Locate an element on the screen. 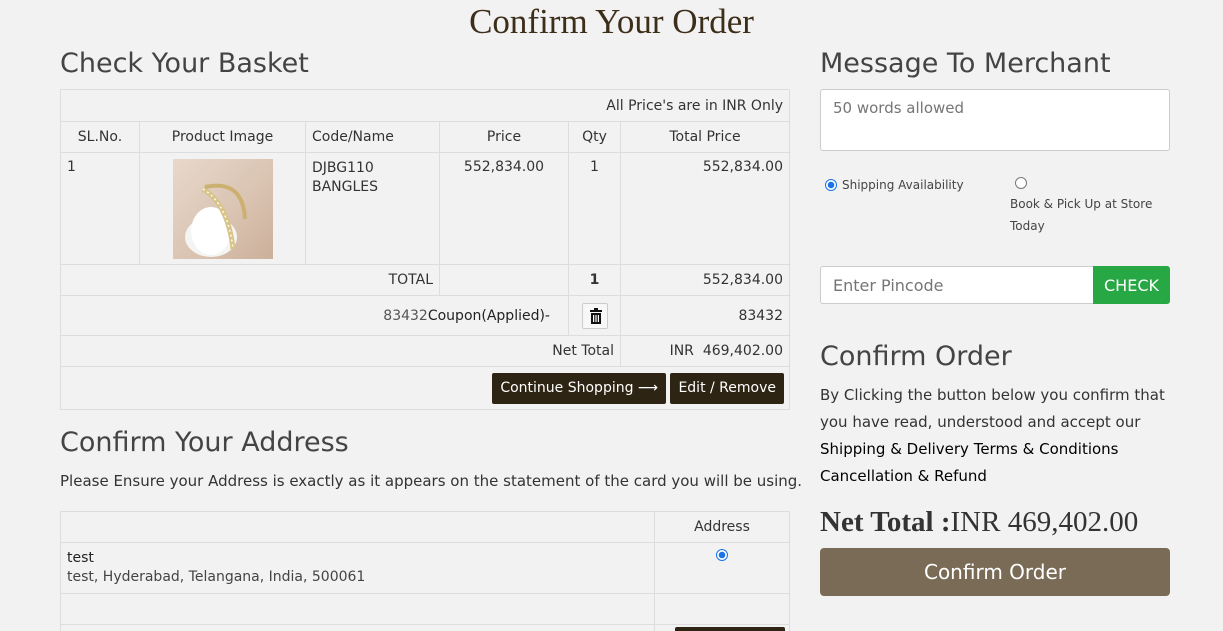 This screenshot has width=1223, height=631. price-note: All Price's are in INR Only is located at coordinates (425, 105).